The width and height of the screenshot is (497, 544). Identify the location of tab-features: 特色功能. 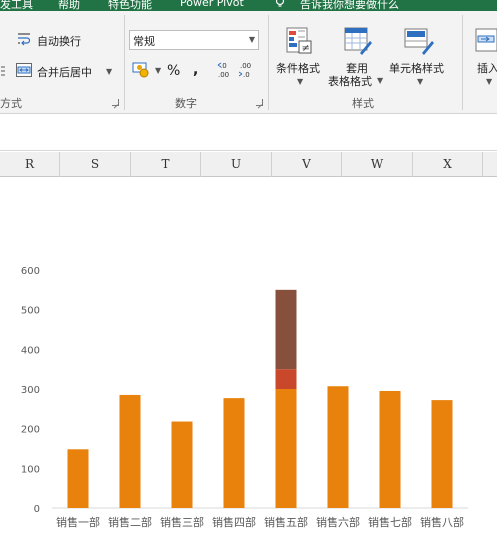
(130, 5).